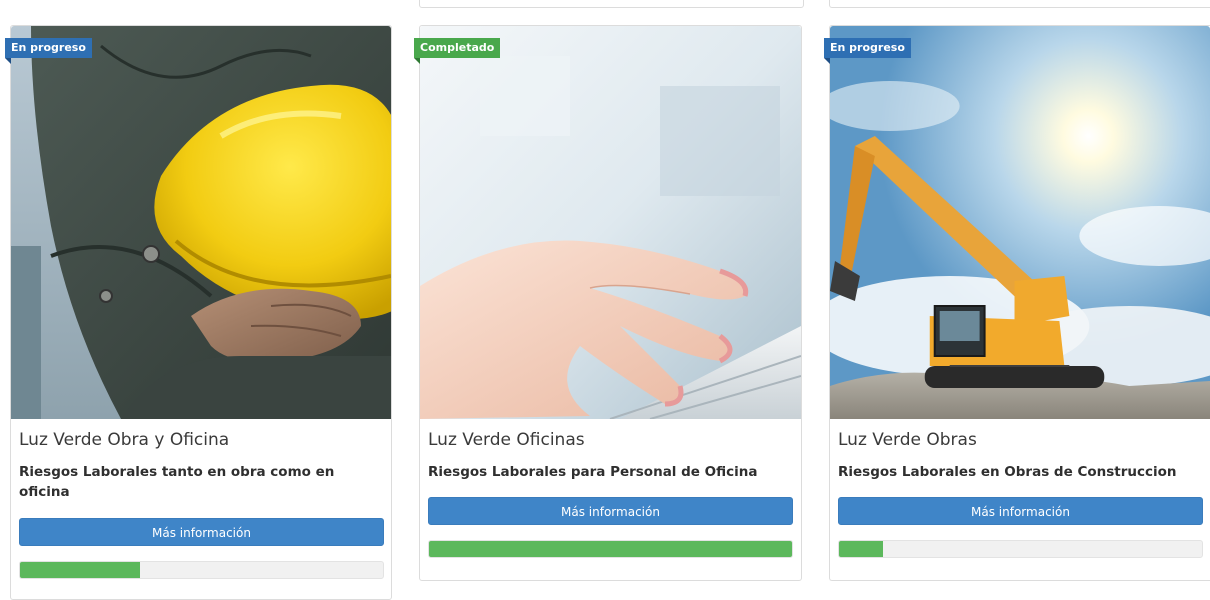 The width and height of the screenshot is (1210, 600). Describe the element at coordinates (124, 440) in the screenshot. I see `course-title: Luz Verde Obra y Oficina` at that location.